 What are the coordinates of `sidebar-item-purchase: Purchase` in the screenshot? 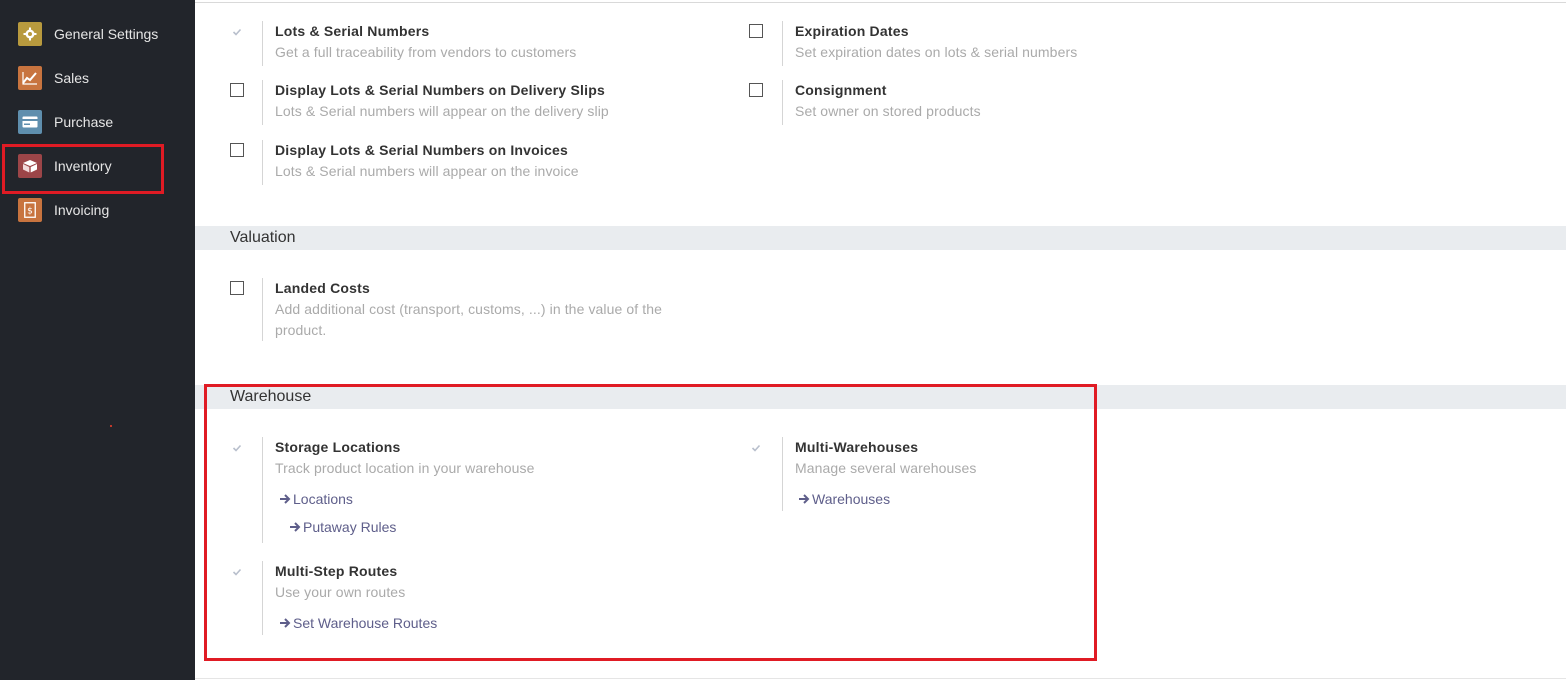 It's located at (97, 122).